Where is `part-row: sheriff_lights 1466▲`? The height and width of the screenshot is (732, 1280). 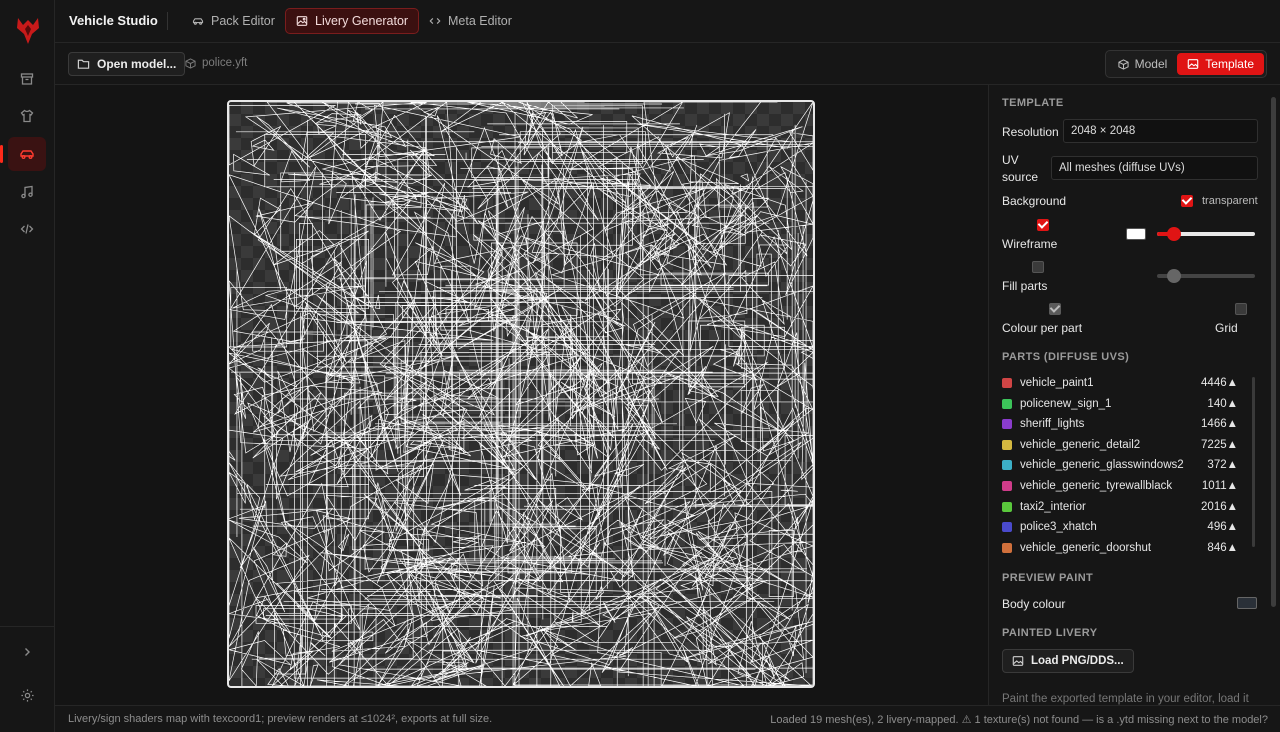
part-row: sheriff_lights 1466▲ is located at coordinates (1120, 424).